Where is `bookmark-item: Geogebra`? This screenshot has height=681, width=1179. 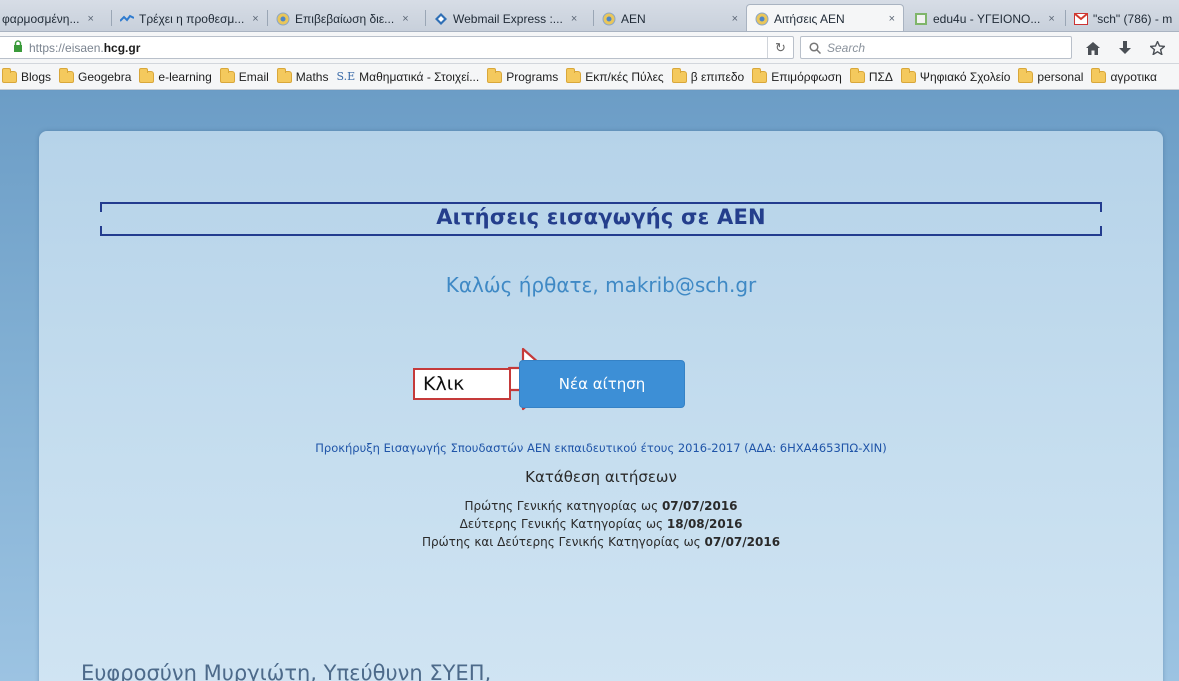
bookmark-item: Geogebra is located at coordinates (95, 75).